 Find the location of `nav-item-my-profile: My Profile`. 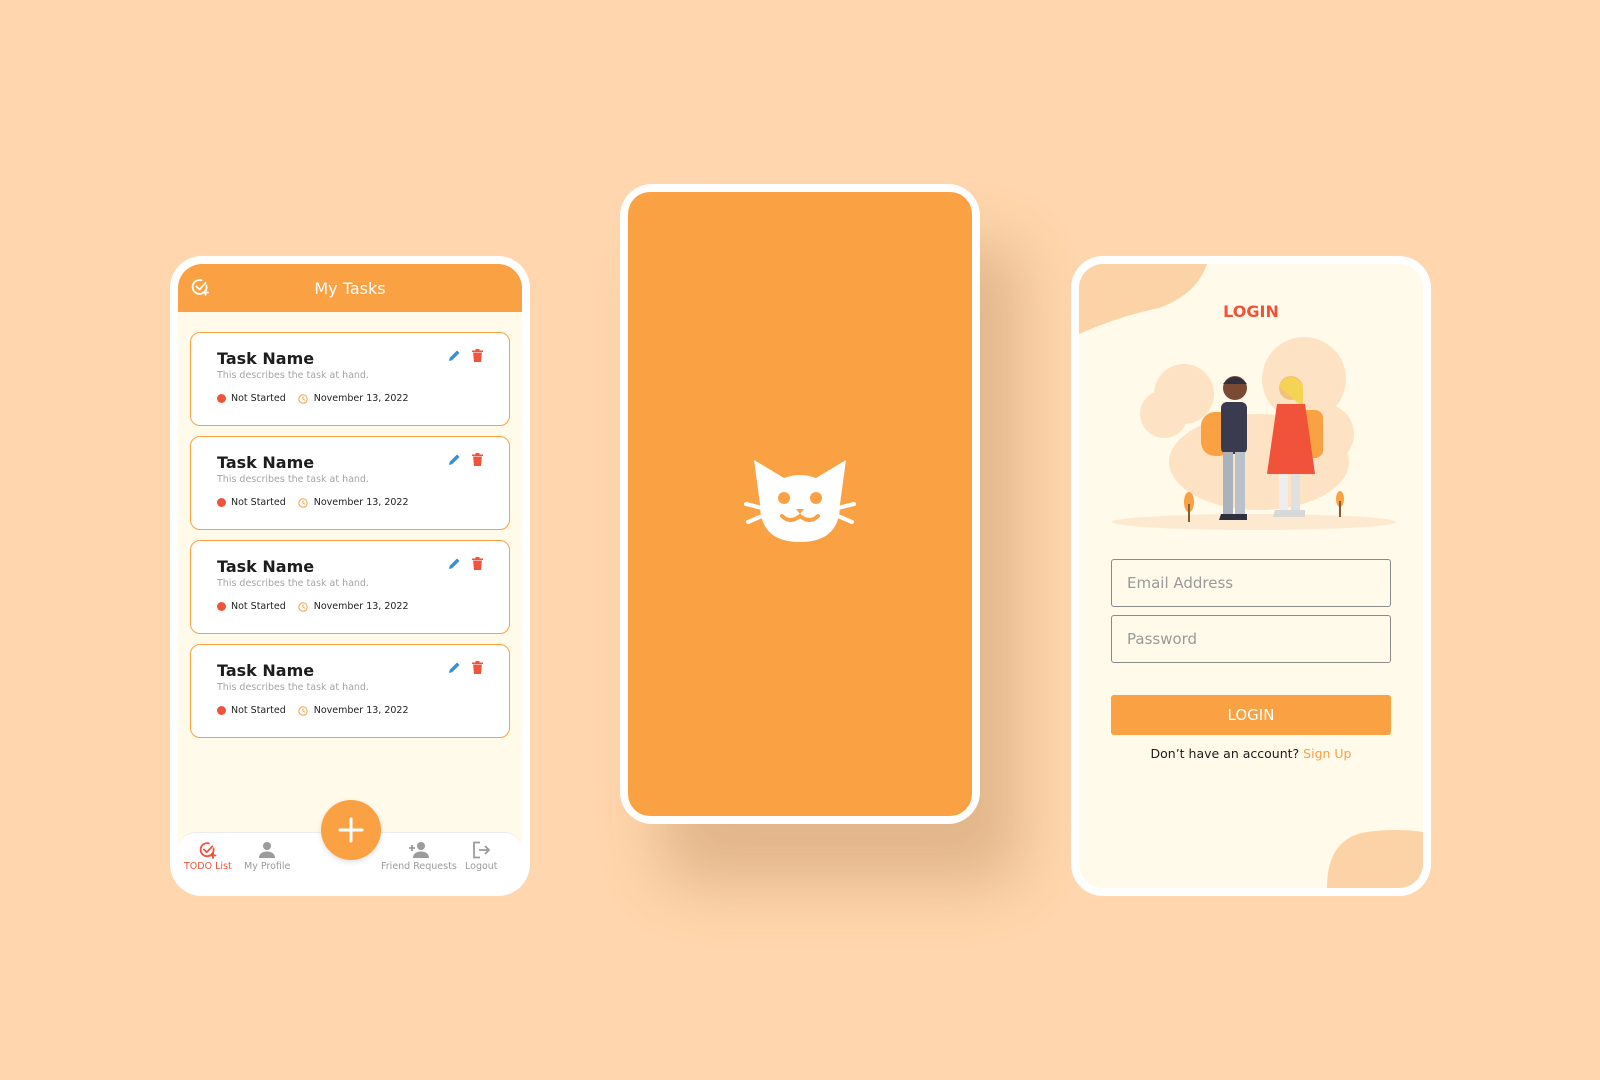

nav-item-my-profile: My Profile is located at coordinates (267, 856).